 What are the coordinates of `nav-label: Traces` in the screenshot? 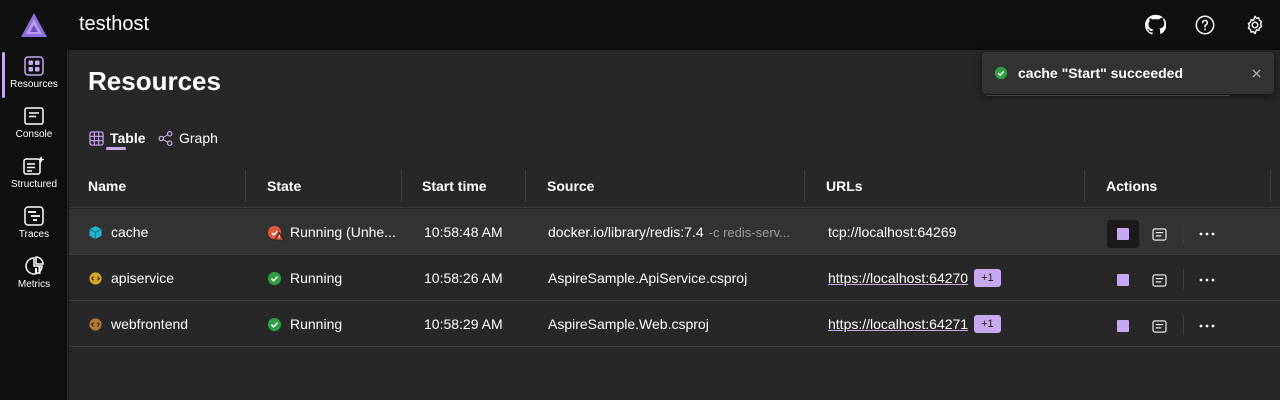 It's located at (34, 234).